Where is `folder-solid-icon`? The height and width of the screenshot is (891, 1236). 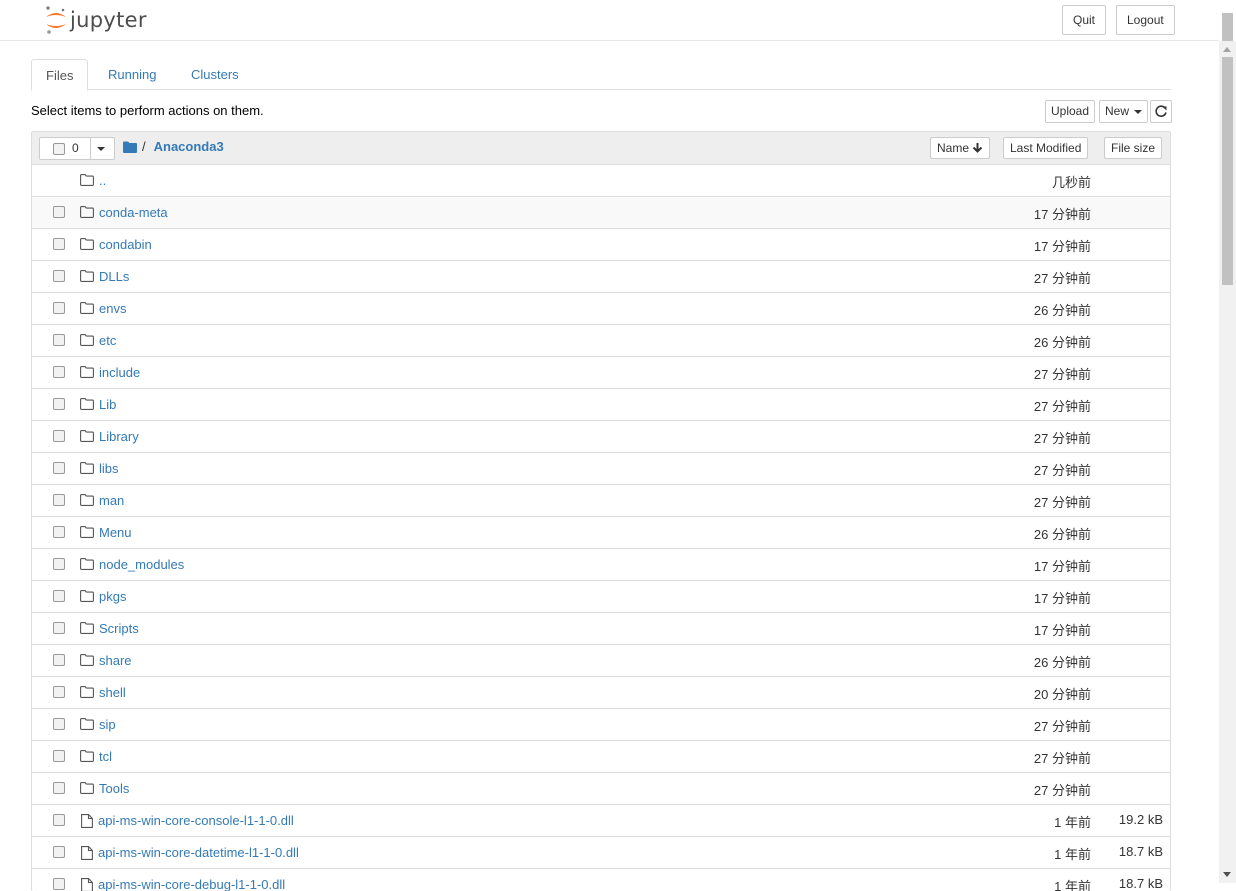 folder-solid-icon is located at coordinates (130, 147).